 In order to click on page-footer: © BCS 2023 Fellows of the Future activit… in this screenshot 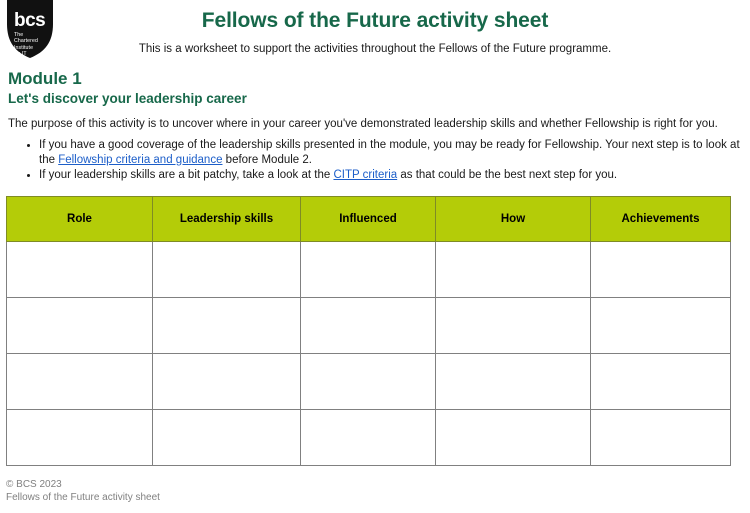, I will do `click(83, 491)`.